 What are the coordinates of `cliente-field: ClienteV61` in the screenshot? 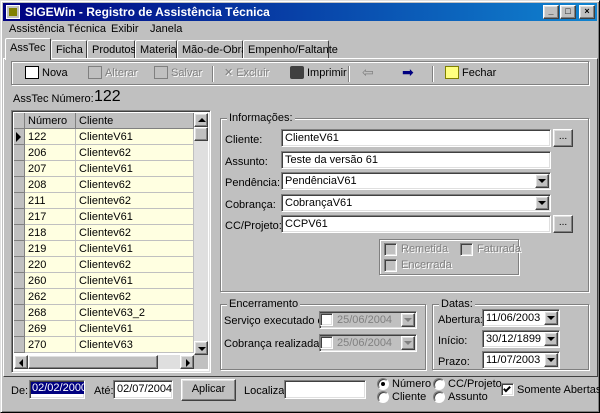 It's located at (416, 138).